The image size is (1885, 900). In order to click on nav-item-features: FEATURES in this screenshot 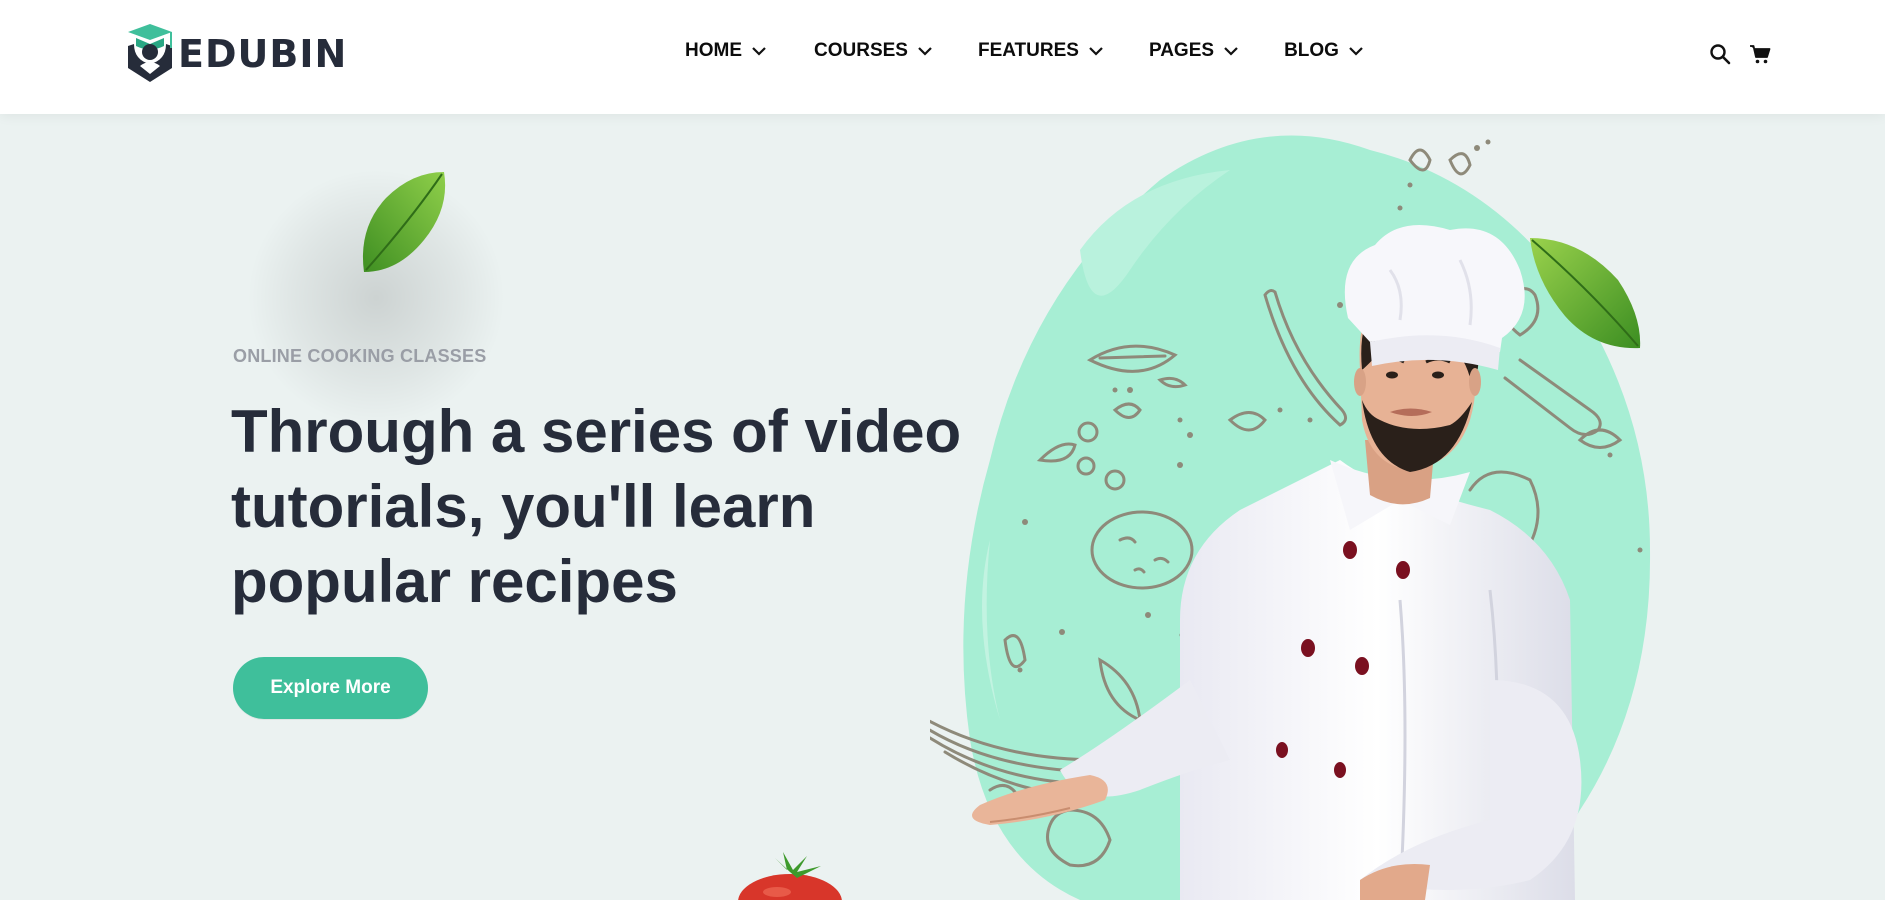, I will do `click(1040, 51)`.